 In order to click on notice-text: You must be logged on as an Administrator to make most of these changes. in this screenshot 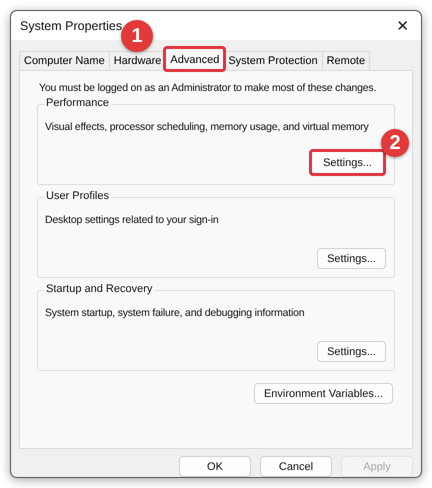, I will do `click(208, 88)`.